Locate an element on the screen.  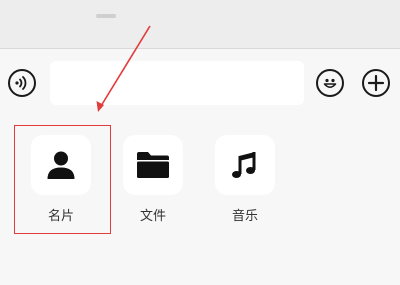
panel-item-music: 音乐 is located at coordinates (245, 180).